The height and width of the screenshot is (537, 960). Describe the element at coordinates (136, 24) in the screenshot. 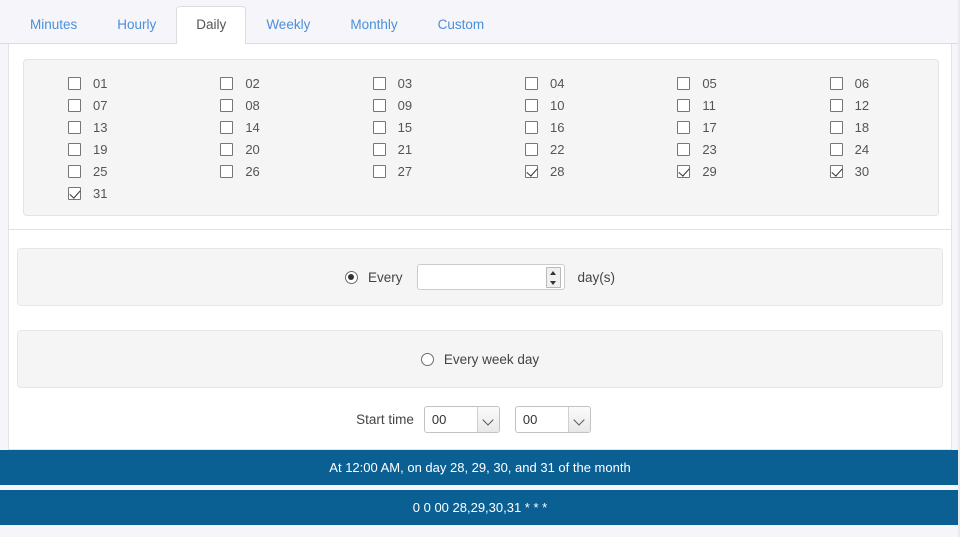

I see `tab-hourly: Hourly` at that location.